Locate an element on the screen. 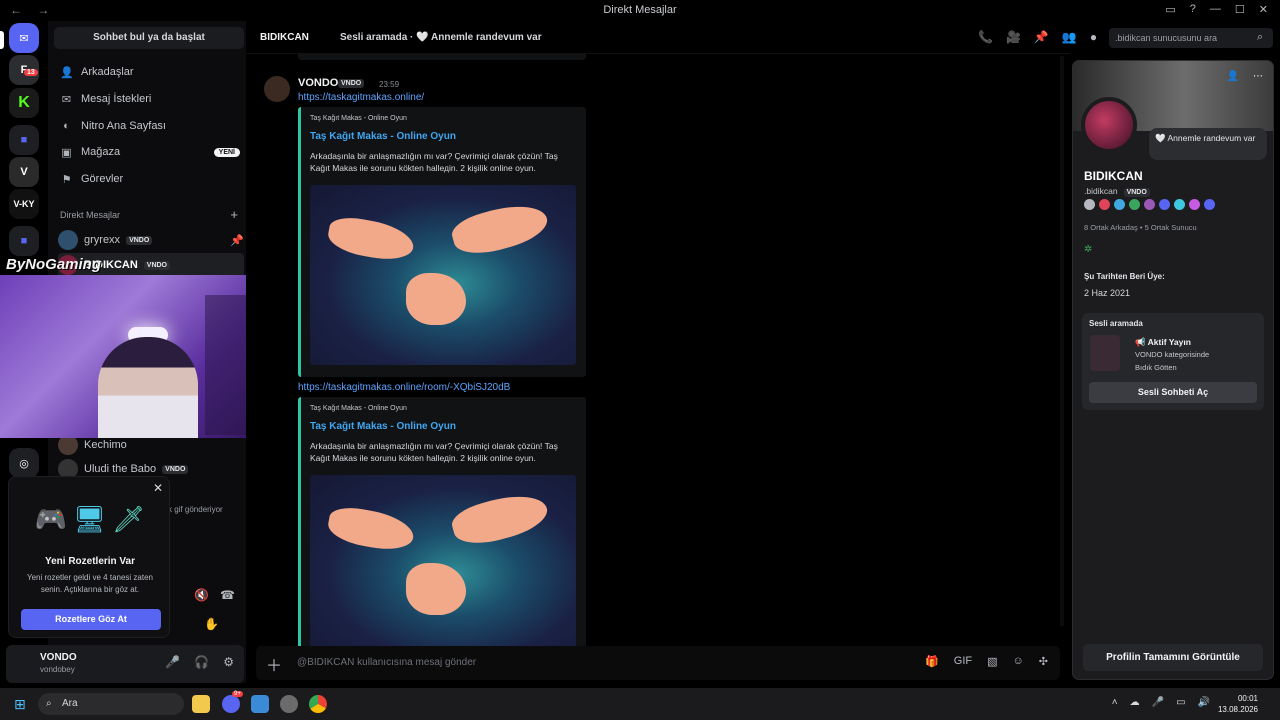 The height and width of the screenshot is (720, 1280). friends-icon: 👤 is located at coordinates (67, 72).